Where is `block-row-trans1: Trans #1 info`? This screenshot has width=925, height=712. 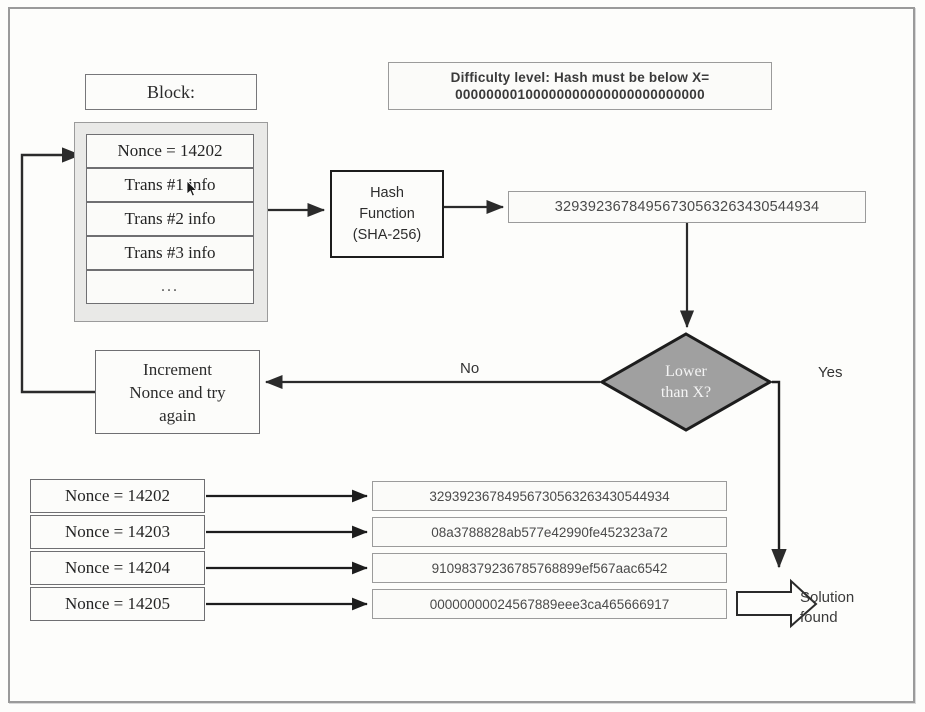
block-row-trans1: Trans #1 info is located at coordinates (170, 185).